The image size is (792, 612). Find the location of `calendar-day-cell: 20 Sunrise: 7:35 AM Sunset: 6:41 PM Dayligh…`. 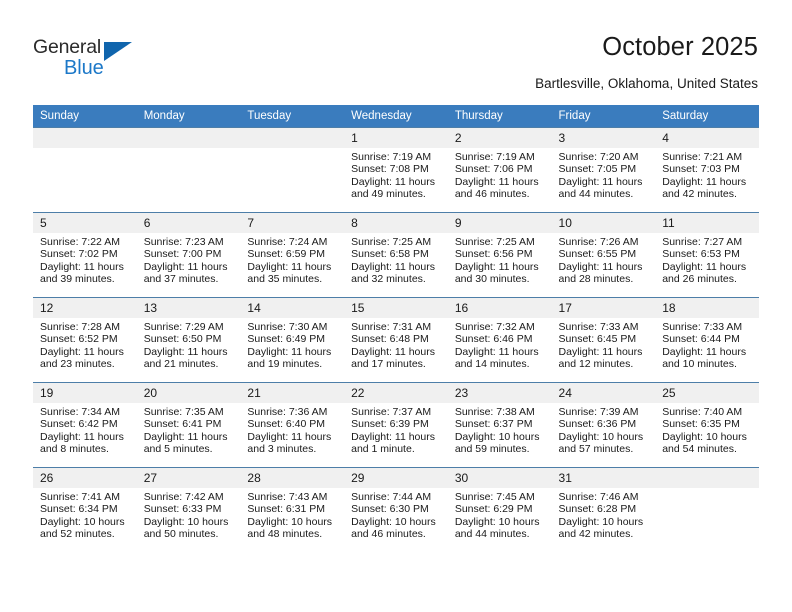

calendar-day-cell: 20 Sunrise: 7:35 AM Sunset: 6:41 PM Dayligh… is located at coordinates (188, 425).